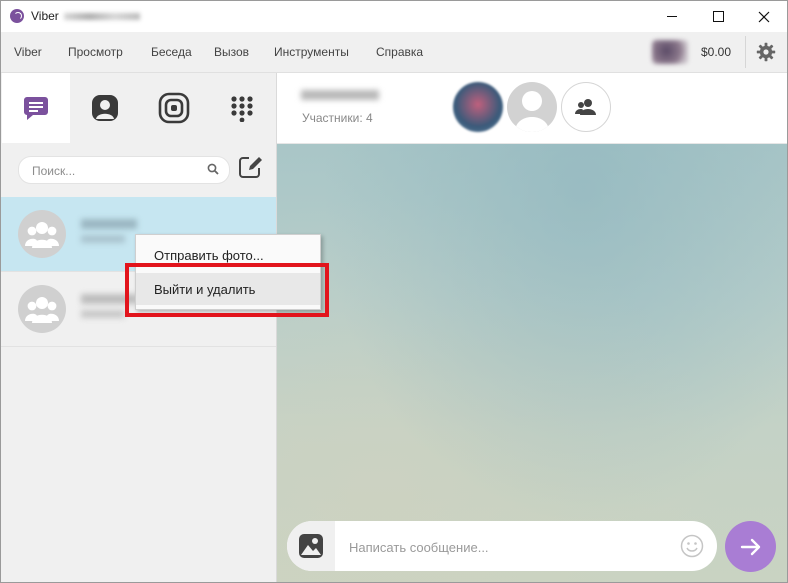 The height and width of the screenshot is (583, 788). I want to click on window-title: Viber, so click(45, 16).